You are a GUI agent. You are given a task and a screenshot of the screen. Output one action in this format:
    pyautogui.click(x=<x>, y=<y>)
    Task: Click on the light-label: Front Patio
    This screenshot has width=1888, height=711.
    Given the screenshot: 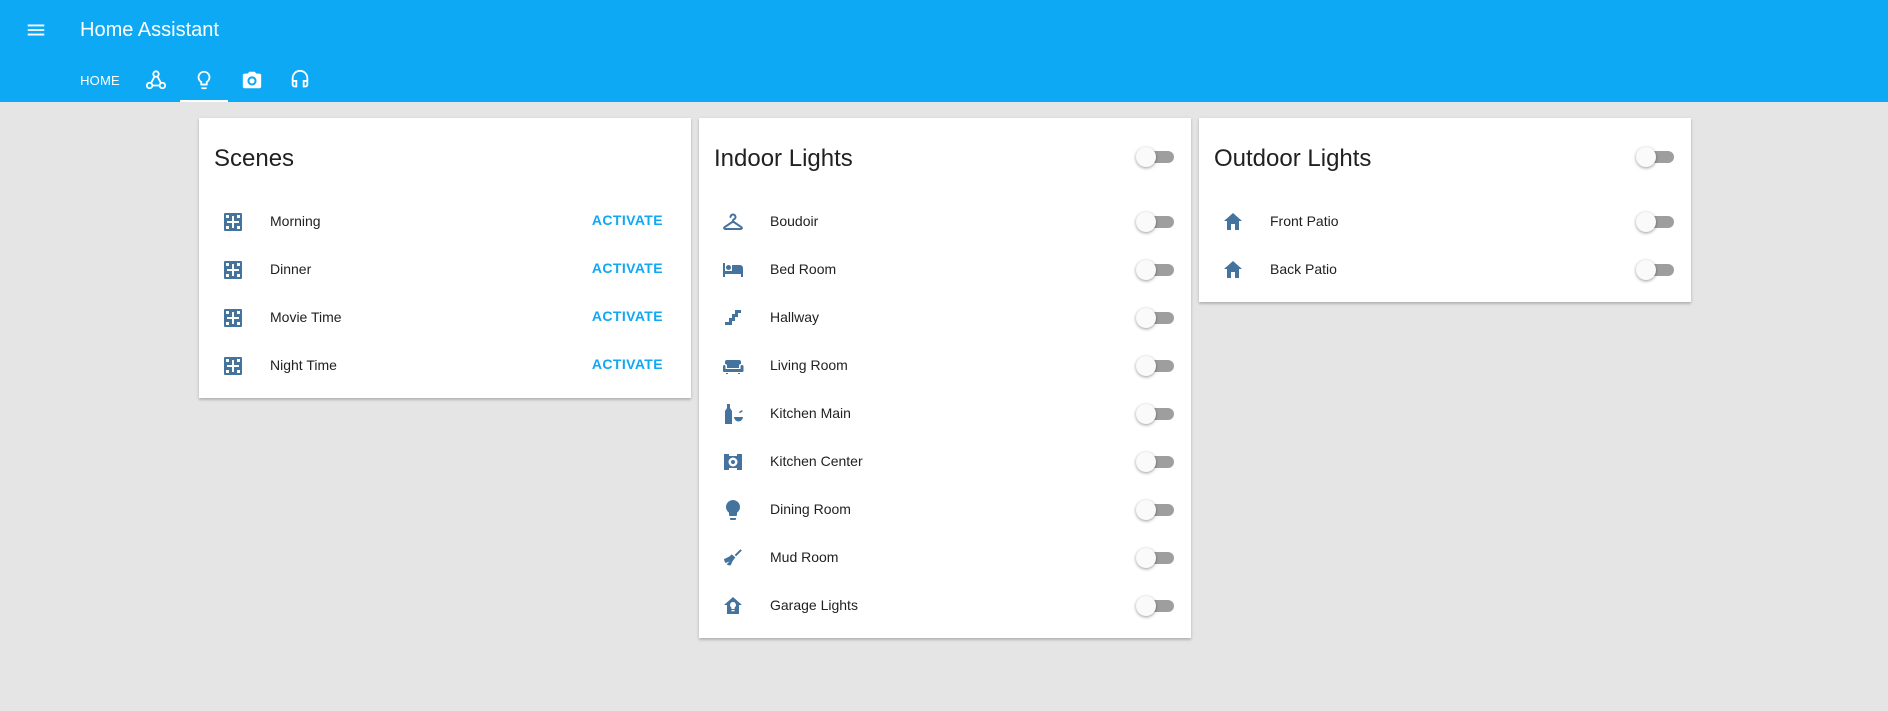 What is the action you would take?
    pyautogui.click(x=1304, y=221)
    